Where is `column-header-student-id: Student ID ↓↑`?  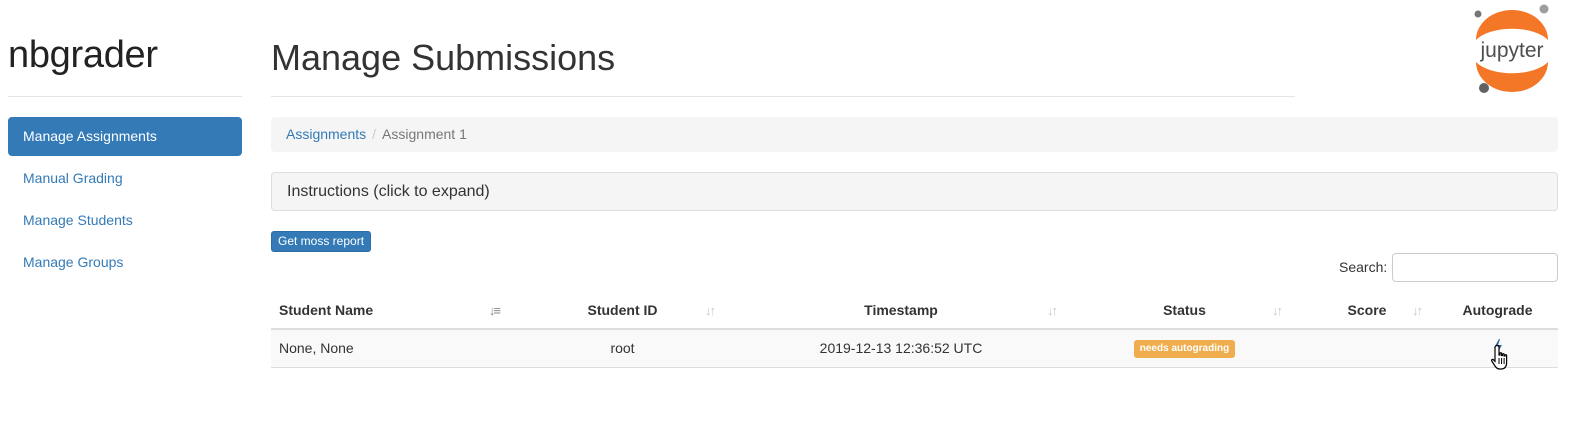
column-header-student-id: Student ID ↓↑ is located at coordinates (622, 311).